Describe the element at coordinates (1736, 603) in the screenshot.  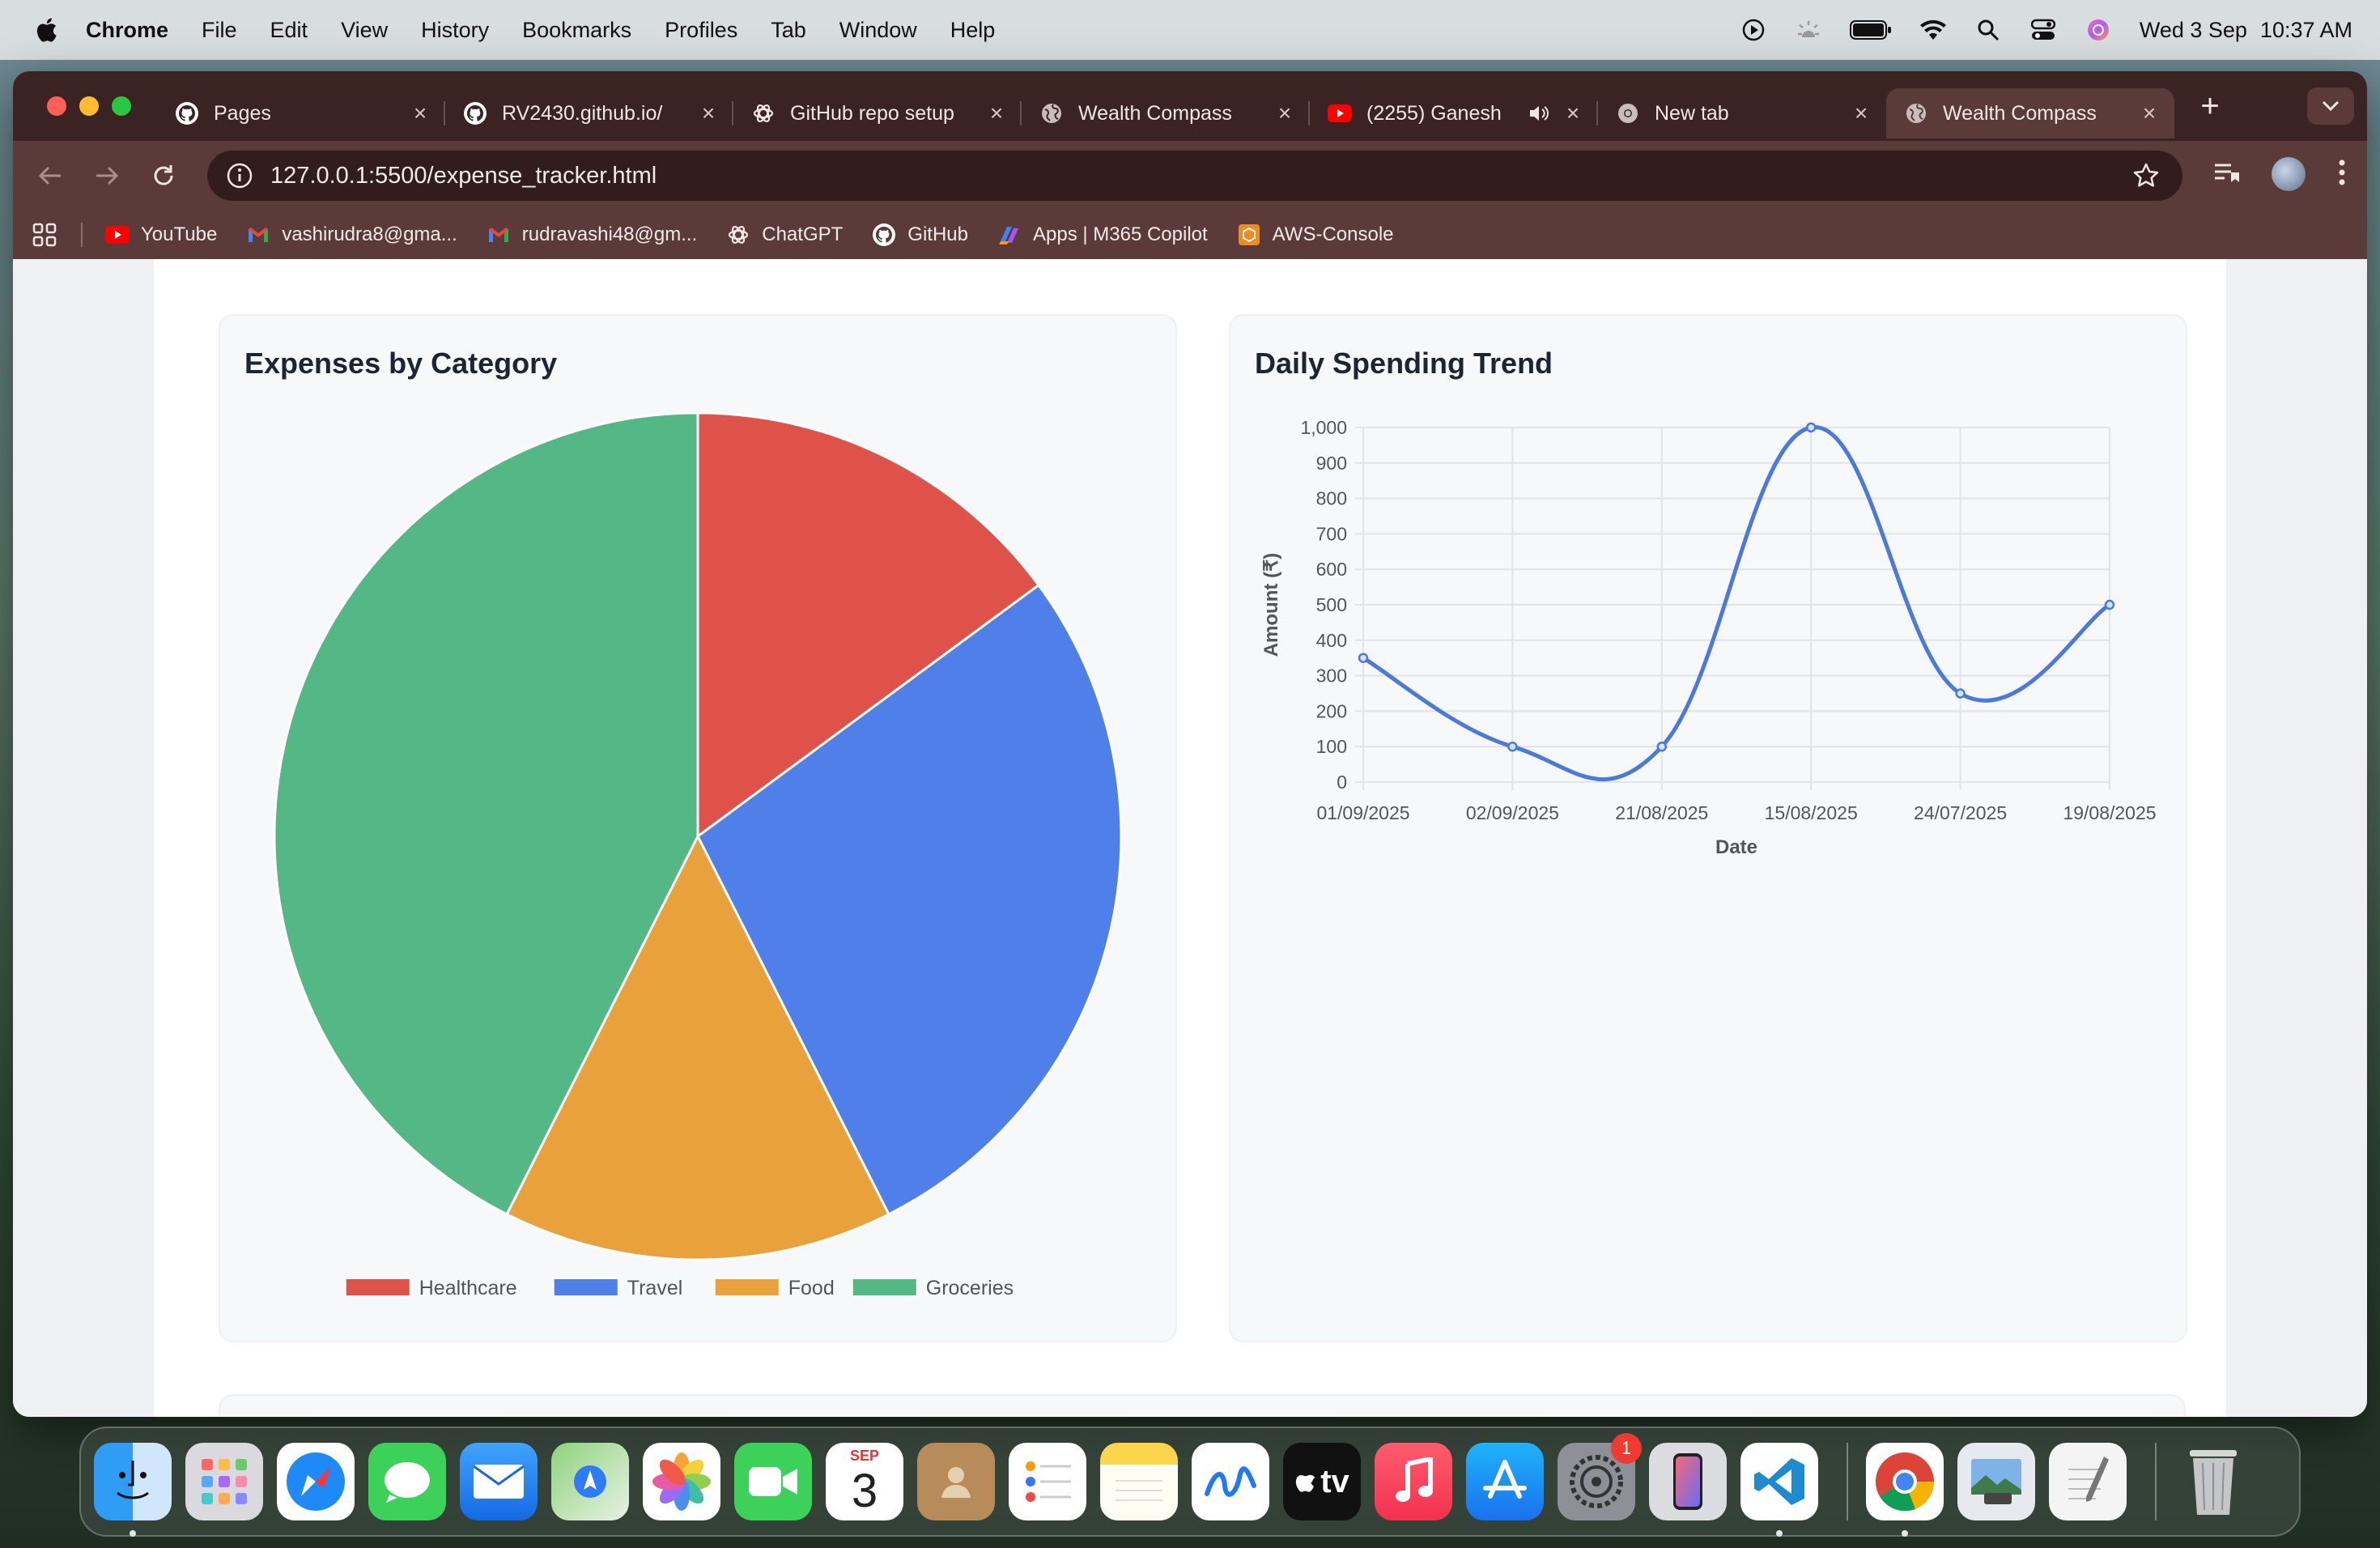
I see `spending-series-line` at that location.